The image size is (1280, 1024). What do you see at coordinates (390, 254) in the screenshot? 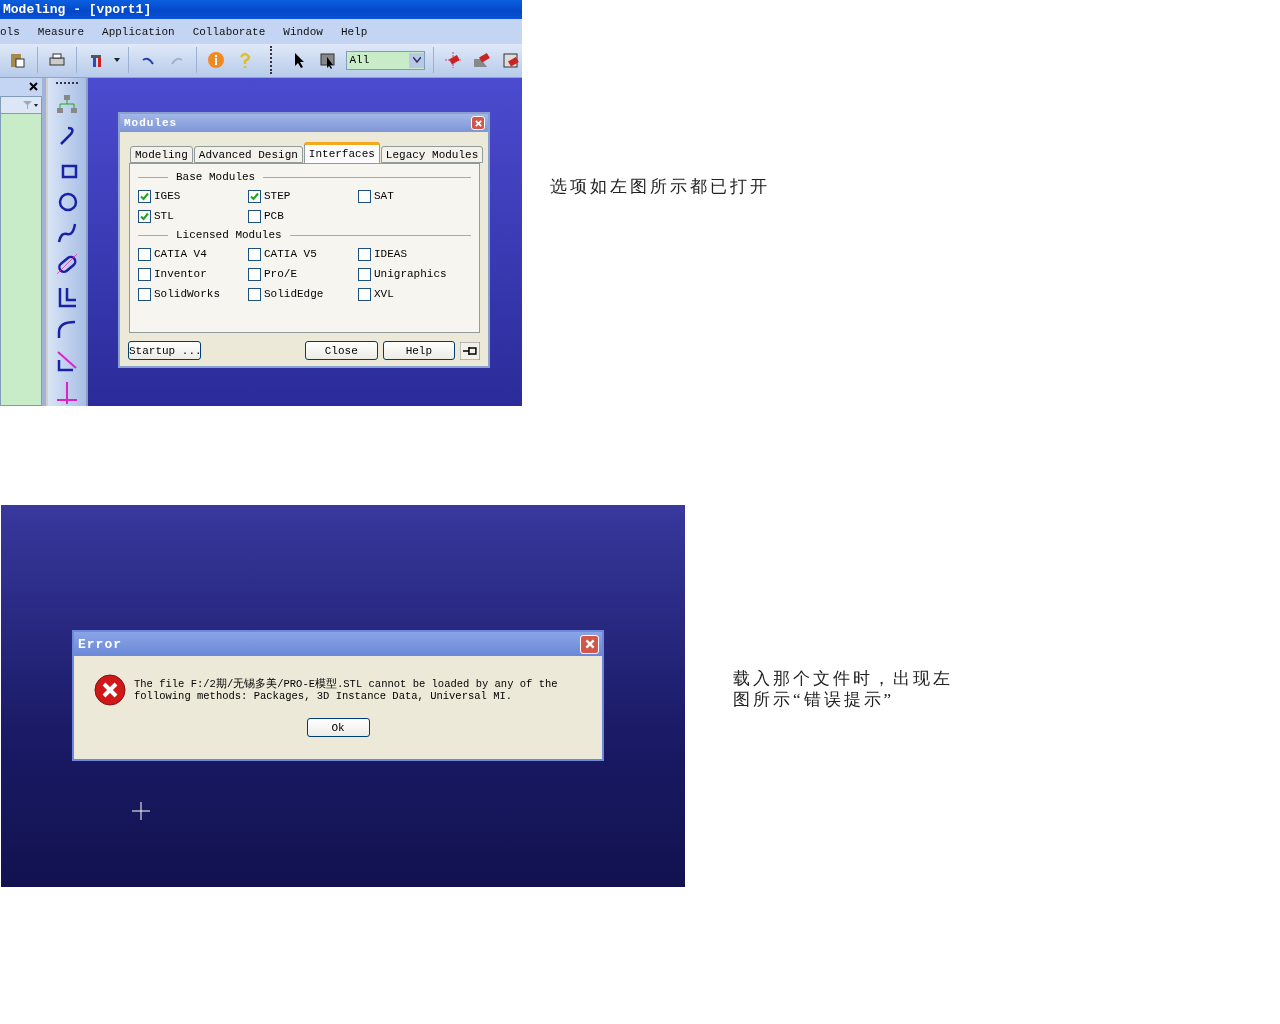
I see `checkbox-label: IDEAS` at bounding box center [390, 254].